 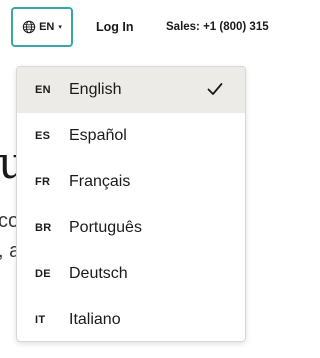 What do you see at coordinates (43, 182) in the screenshot?
I see `language-code: FR` at bounding box center [43, 182].